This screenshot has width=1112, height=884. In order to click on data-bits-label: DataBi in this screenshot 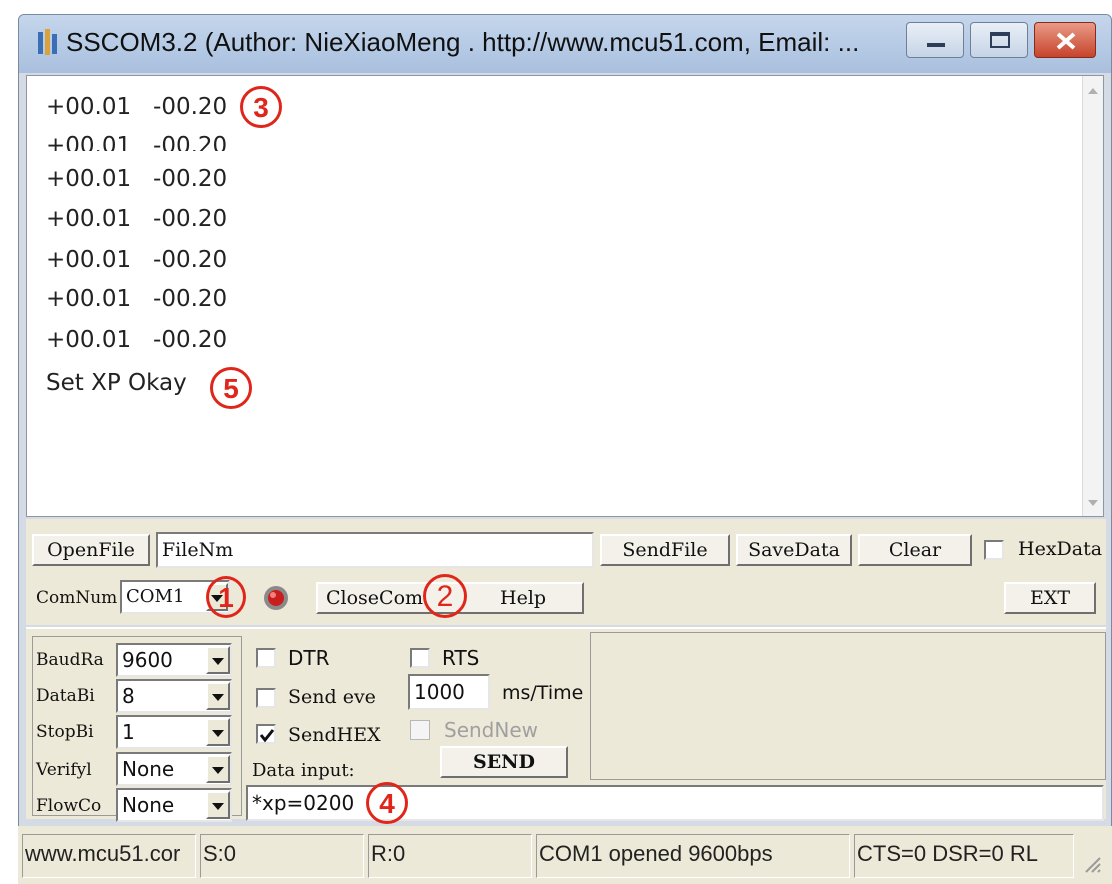, I will do `click(65, 696)`.